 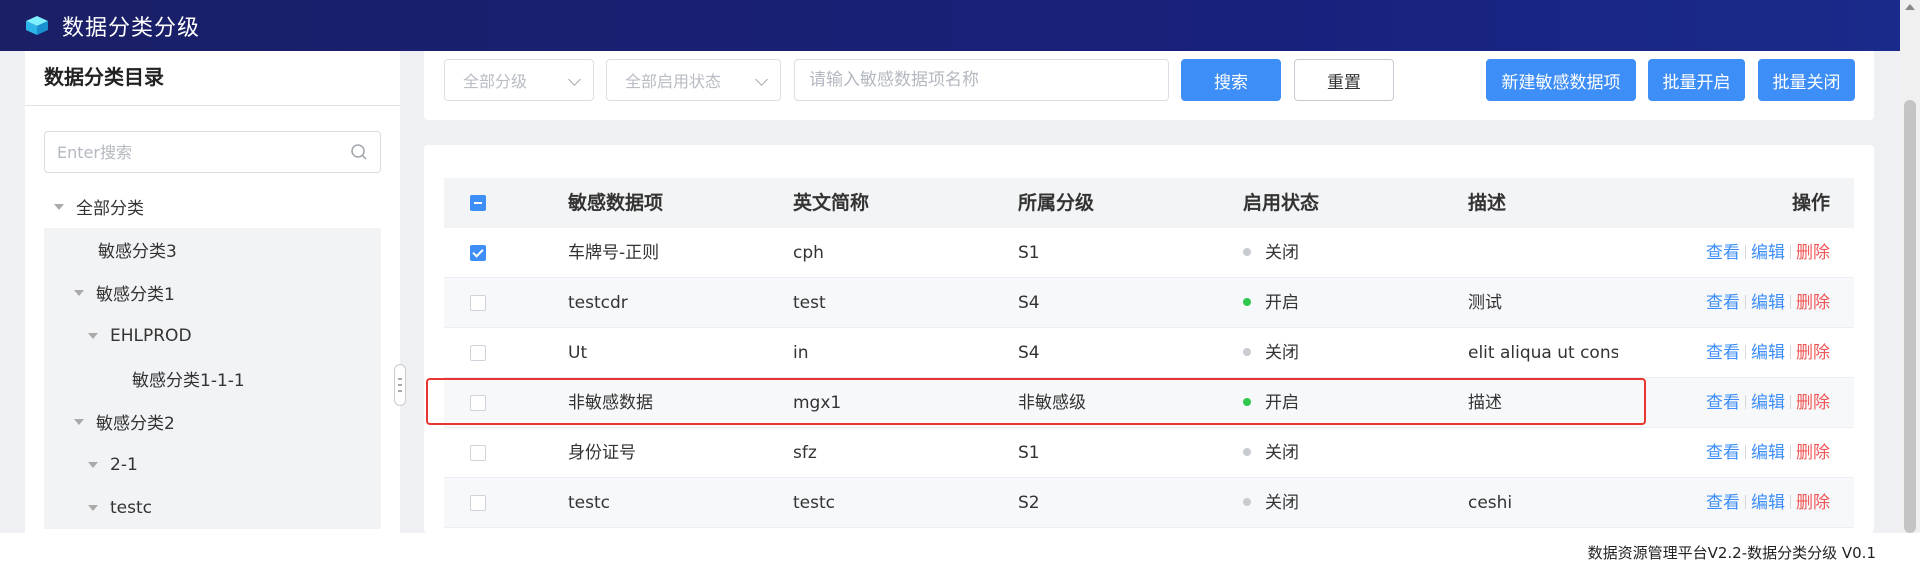 I want to click on col-header-name: 敏感数据项, so click(x=616, y=203).